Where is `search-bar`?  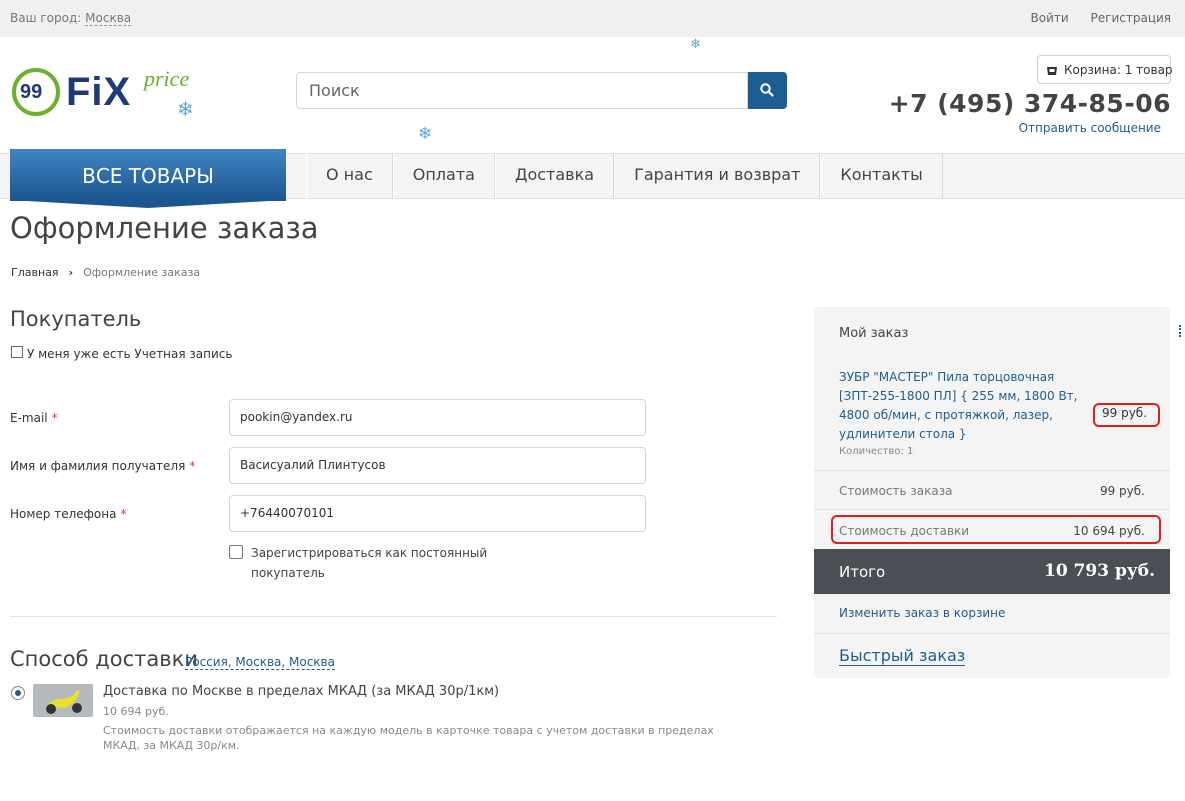
search-bar is located at coordinates (541, 90).